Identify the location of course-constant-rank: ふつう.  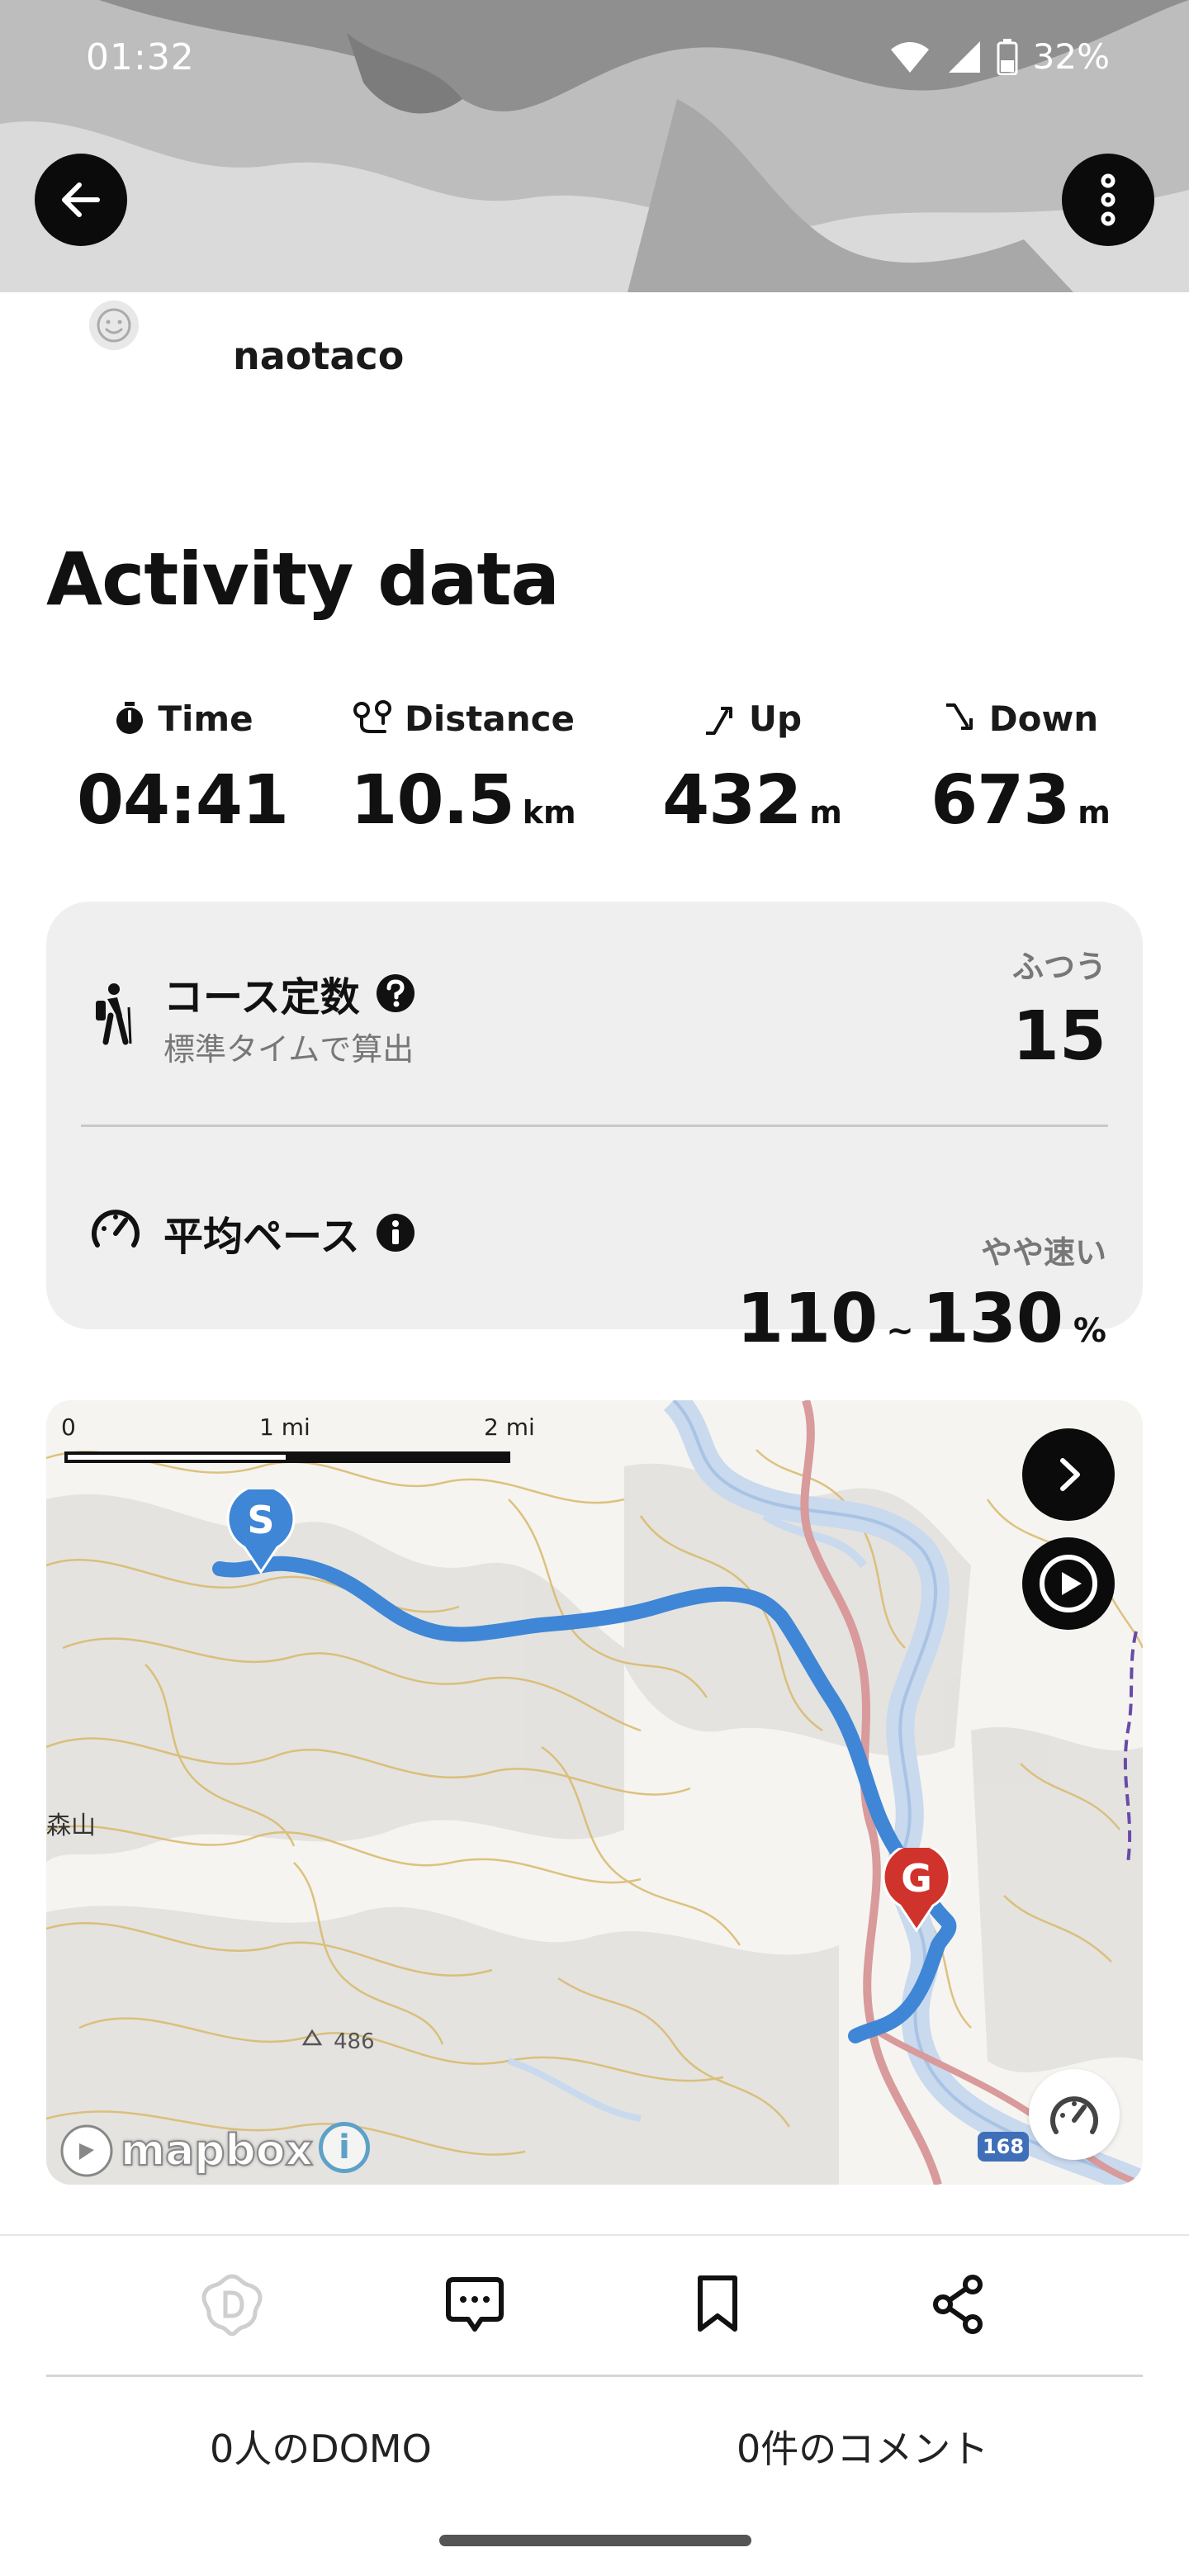
(1058, 967).